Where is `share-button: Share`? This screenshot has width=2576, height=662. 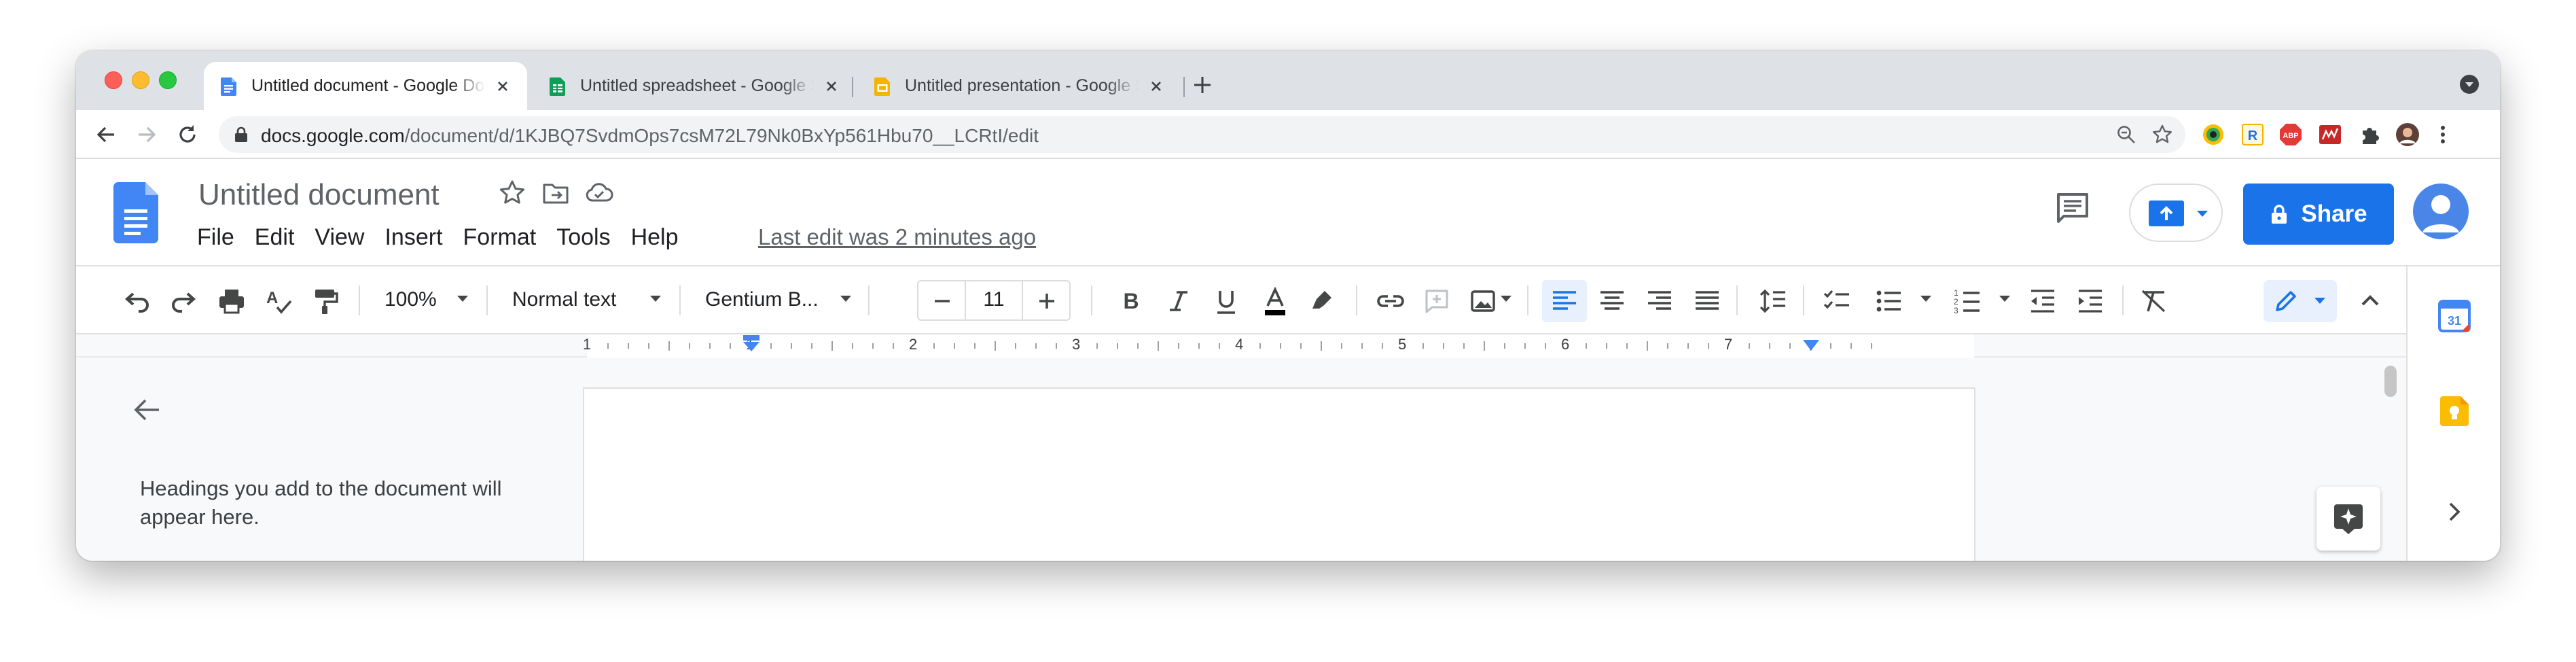
share-button: Share is located at coordinates (2318, 215).